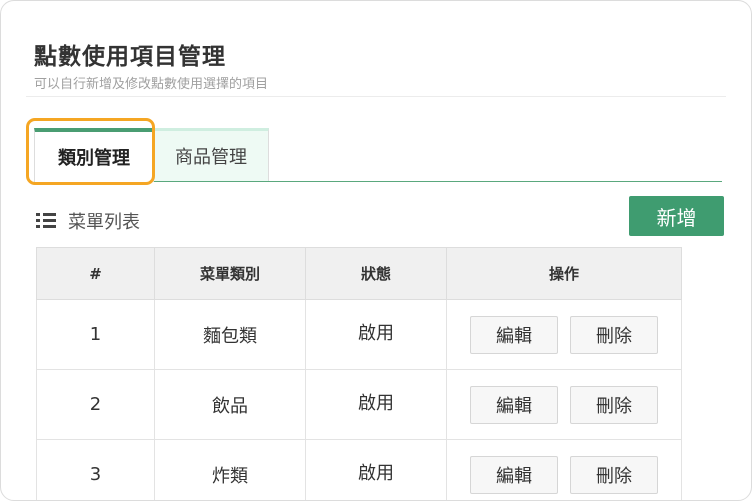 The height and width of the screenshot is (501, 752). Describe the element at coordinates (130, 57) in the screenshot. I see `page-title: 點數使用項目管理` at that location.